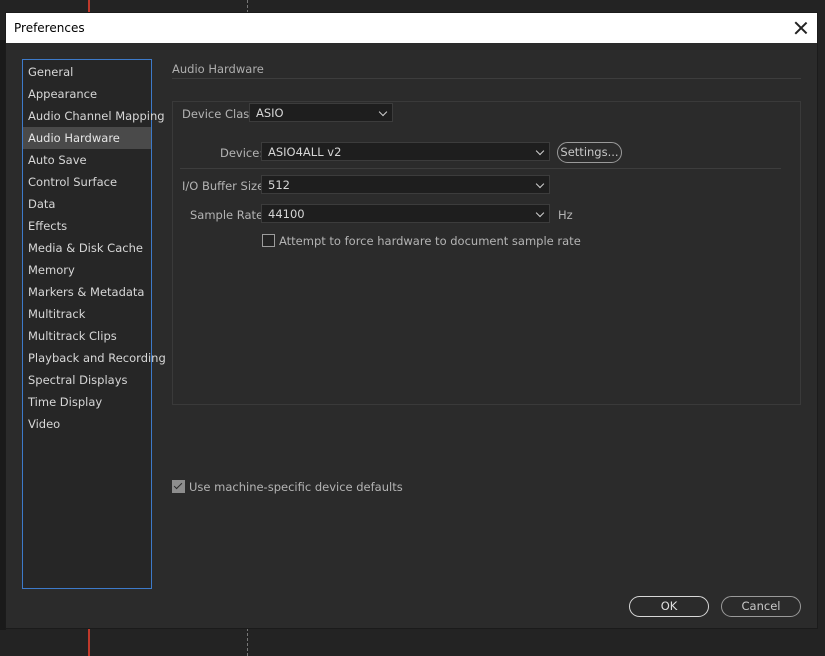 This screenshot has width=825, height=656. Describe the element at coordinates (87, 292) in the screenshot. I see `sidebar-item-markers-metadata: Markers & Metadata` at that location.